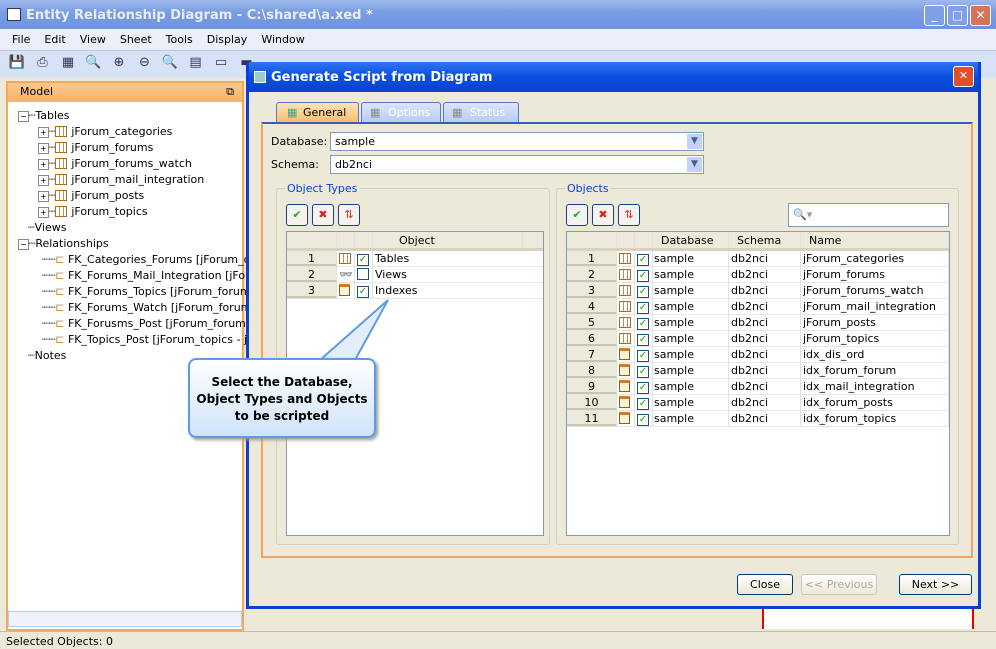 This screenshot has width=996, height=649. What do you see at coordinates (93, 211) in the screenshot?
I see `tree-node-table: + ┈ jForum_topics` at bounding box center [93, 211].